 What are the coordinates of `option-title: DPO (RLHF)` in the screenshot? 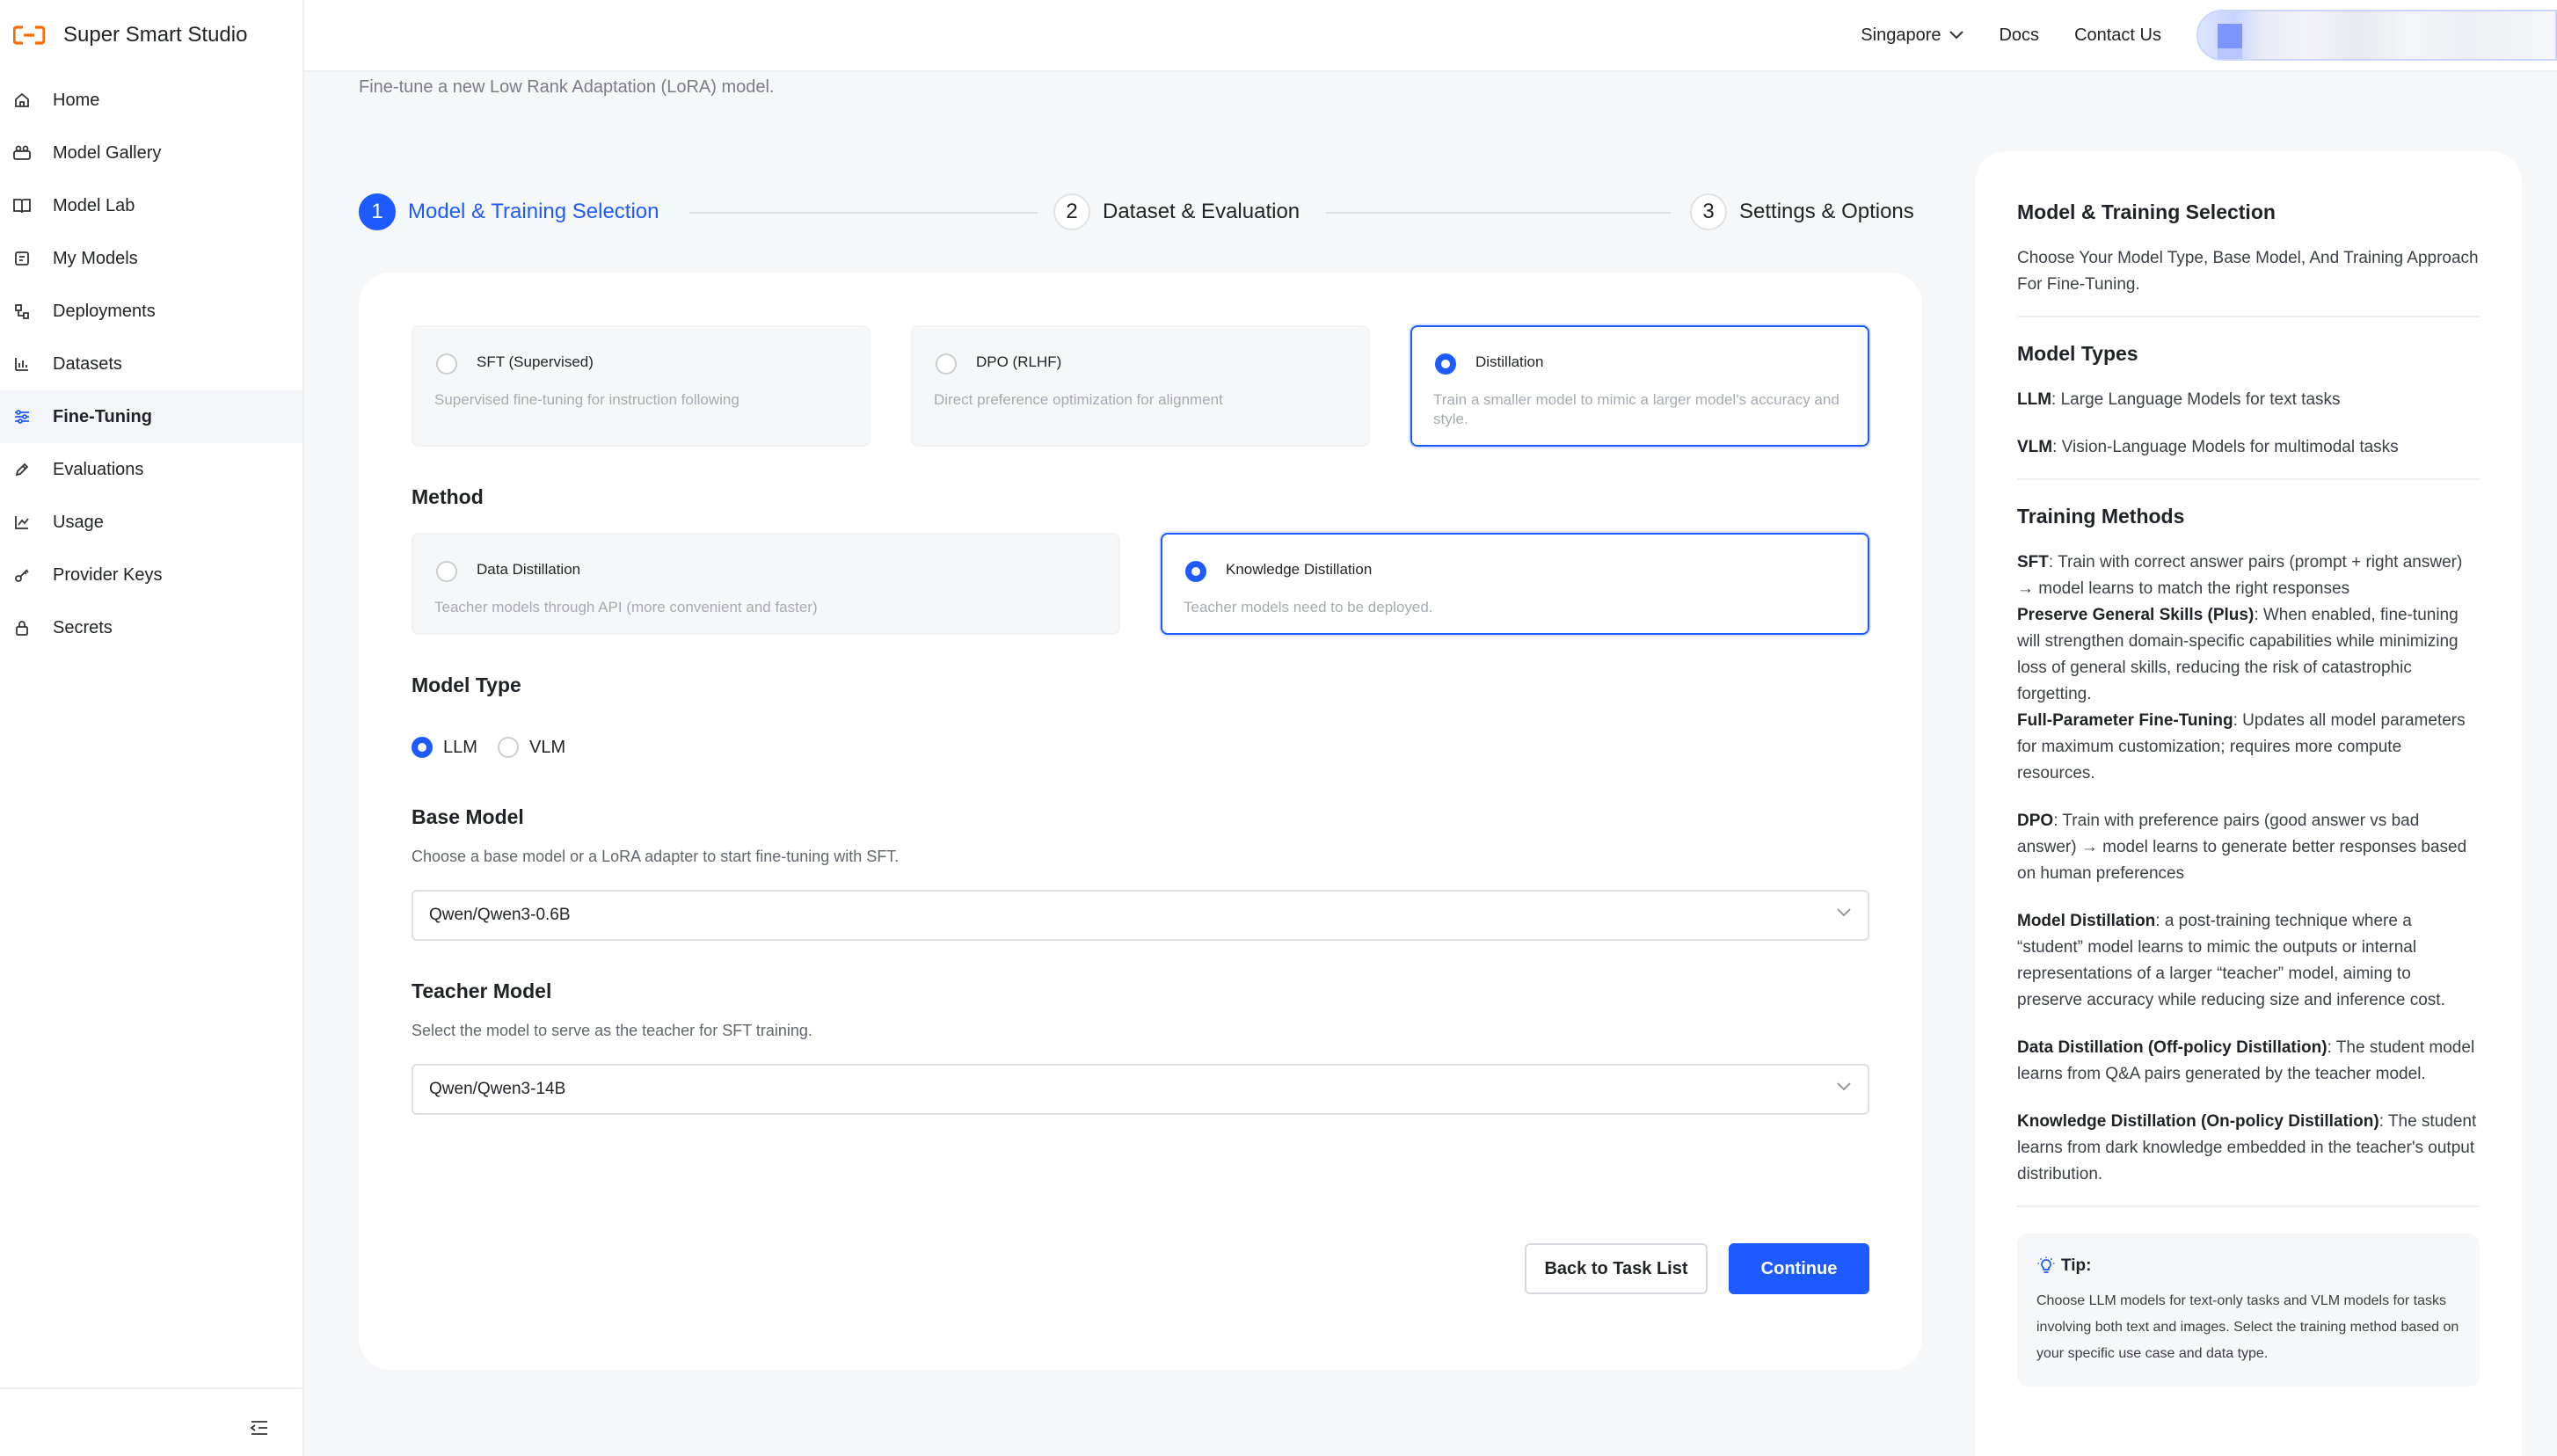 It's located at (1019, 361).